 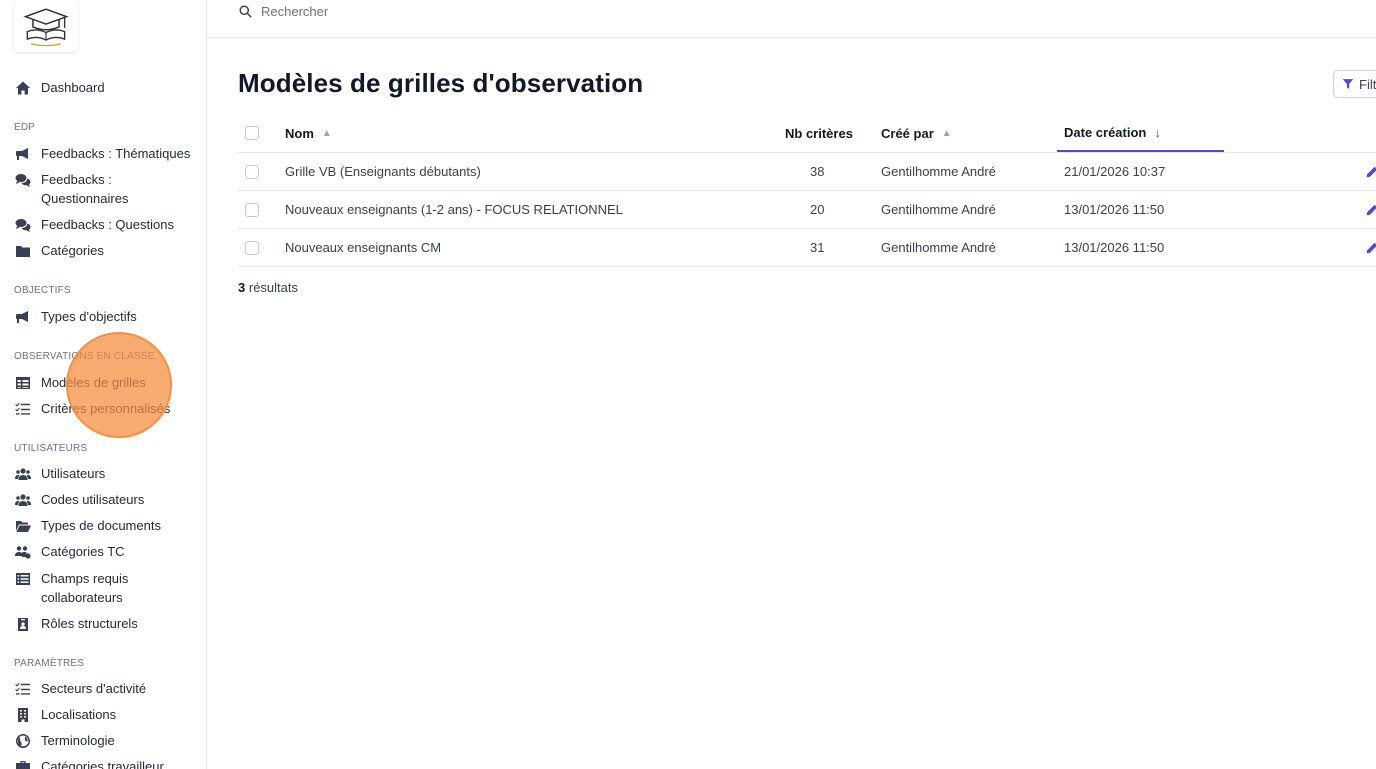 I want to click on sidebar-item-label: Champs requis collaborateurs, so click(x=85, y=588).